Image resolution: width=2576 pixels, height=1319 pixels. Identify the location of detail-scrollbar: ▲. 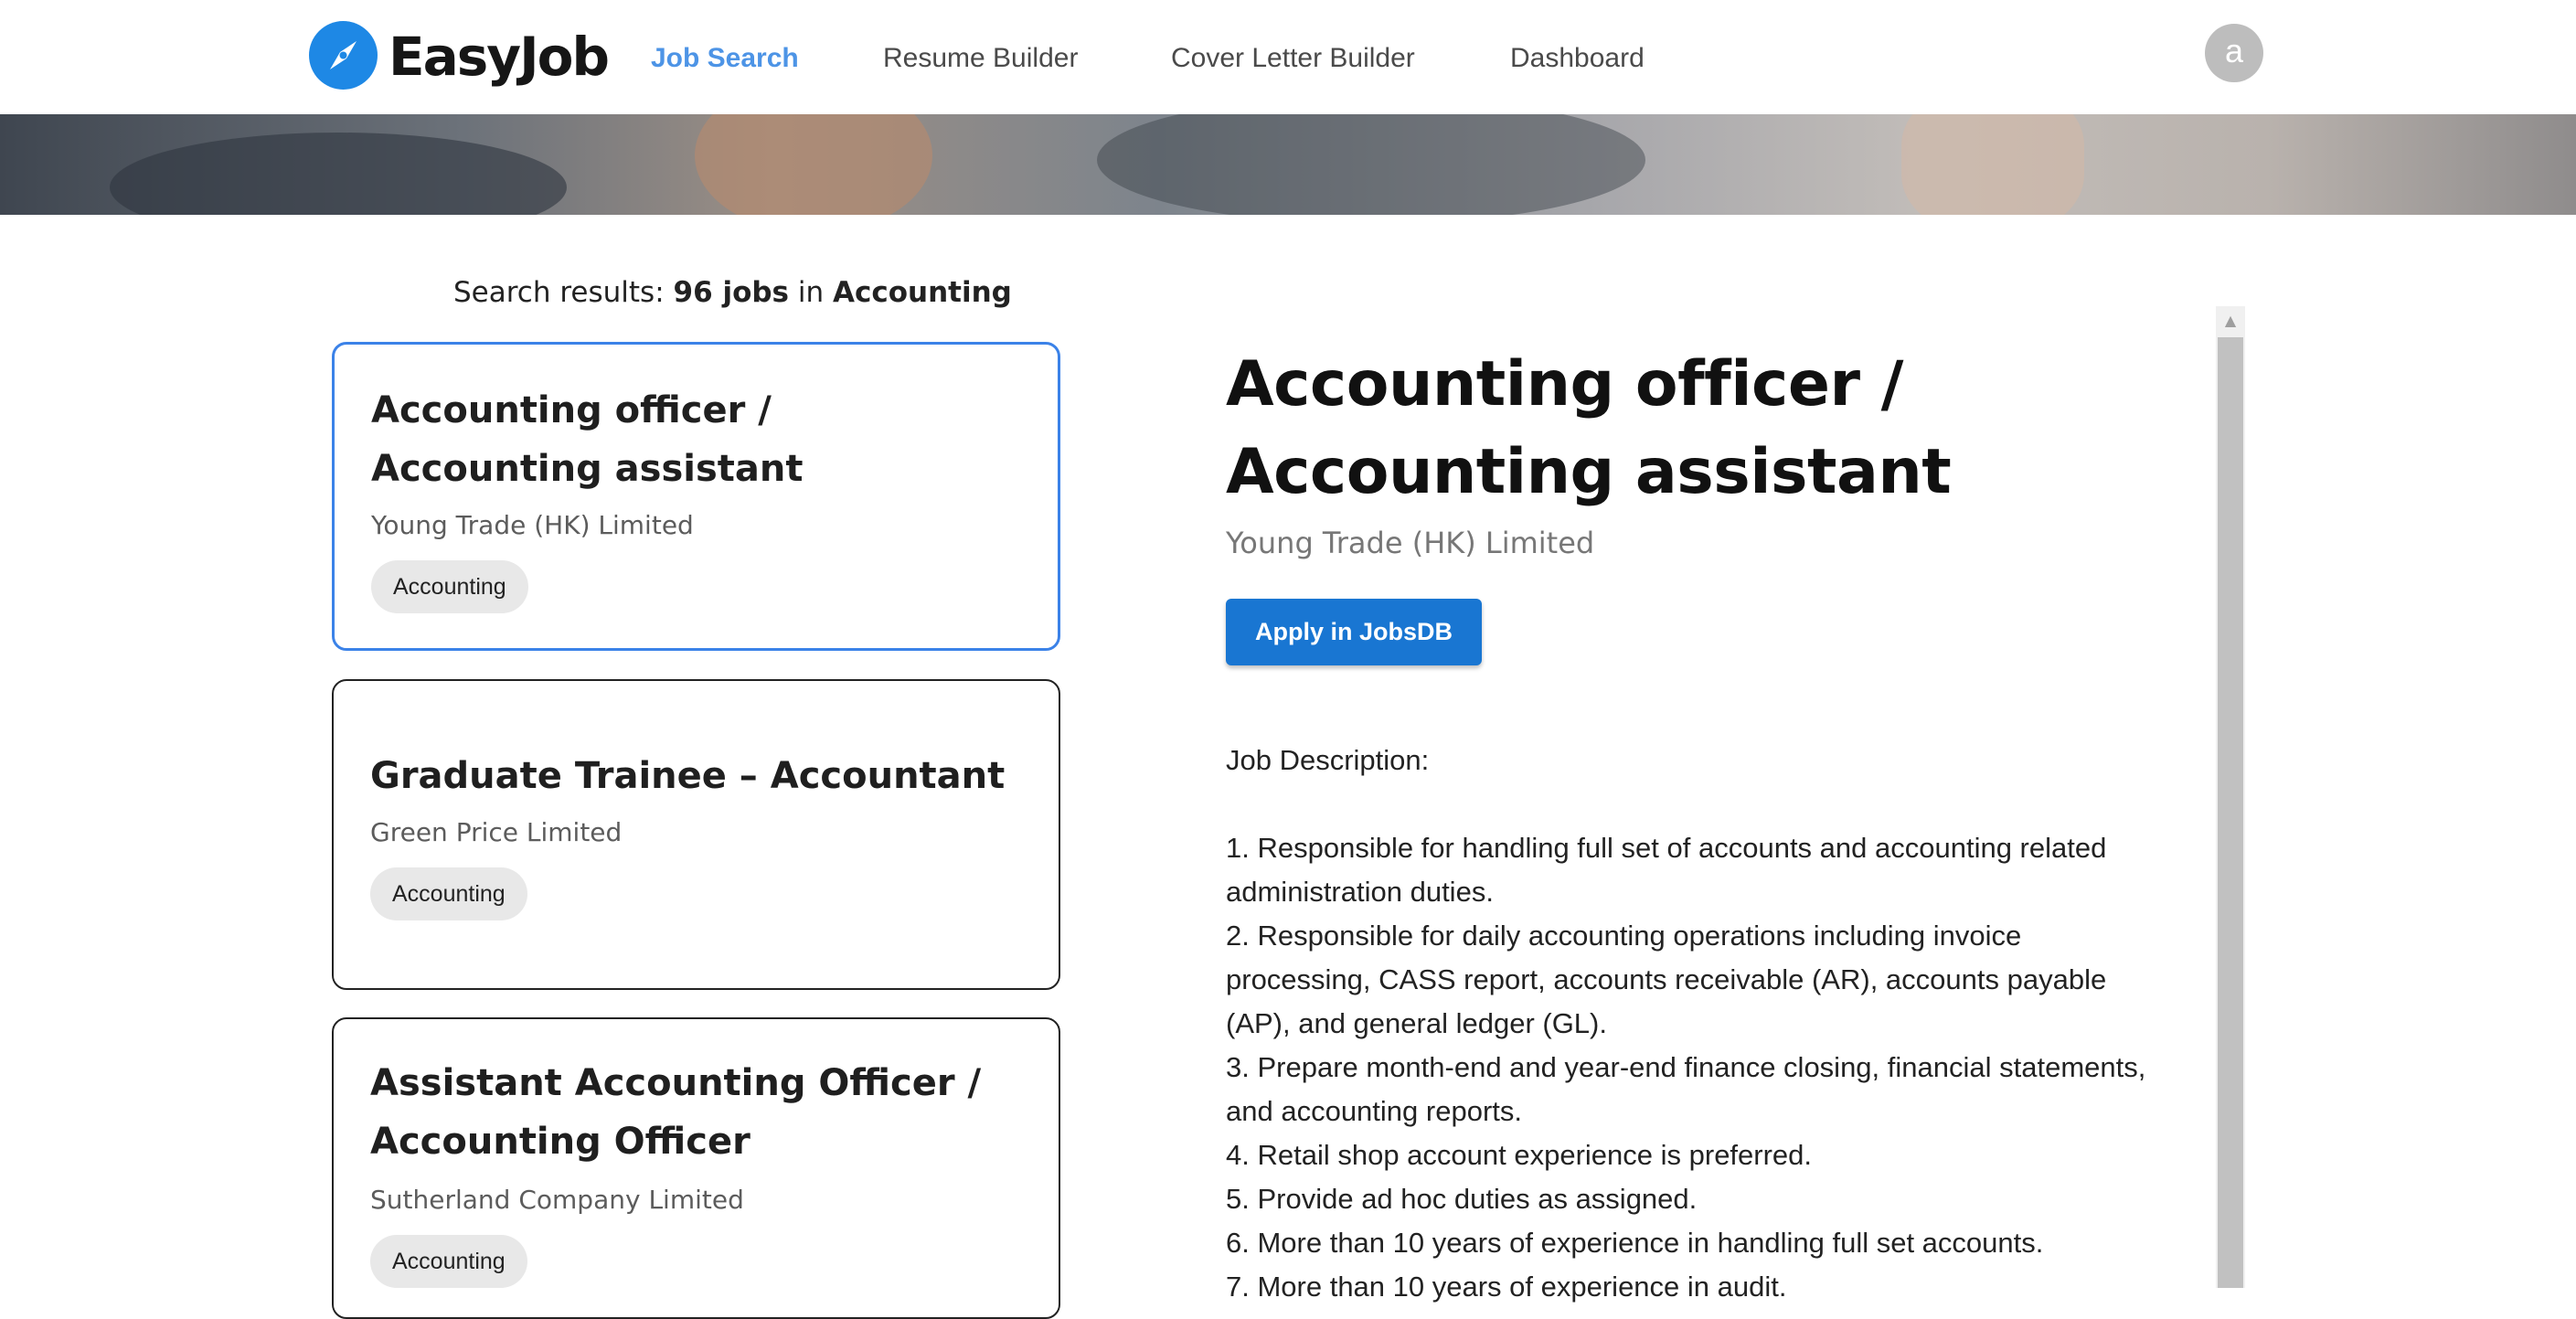
(2230, 797).